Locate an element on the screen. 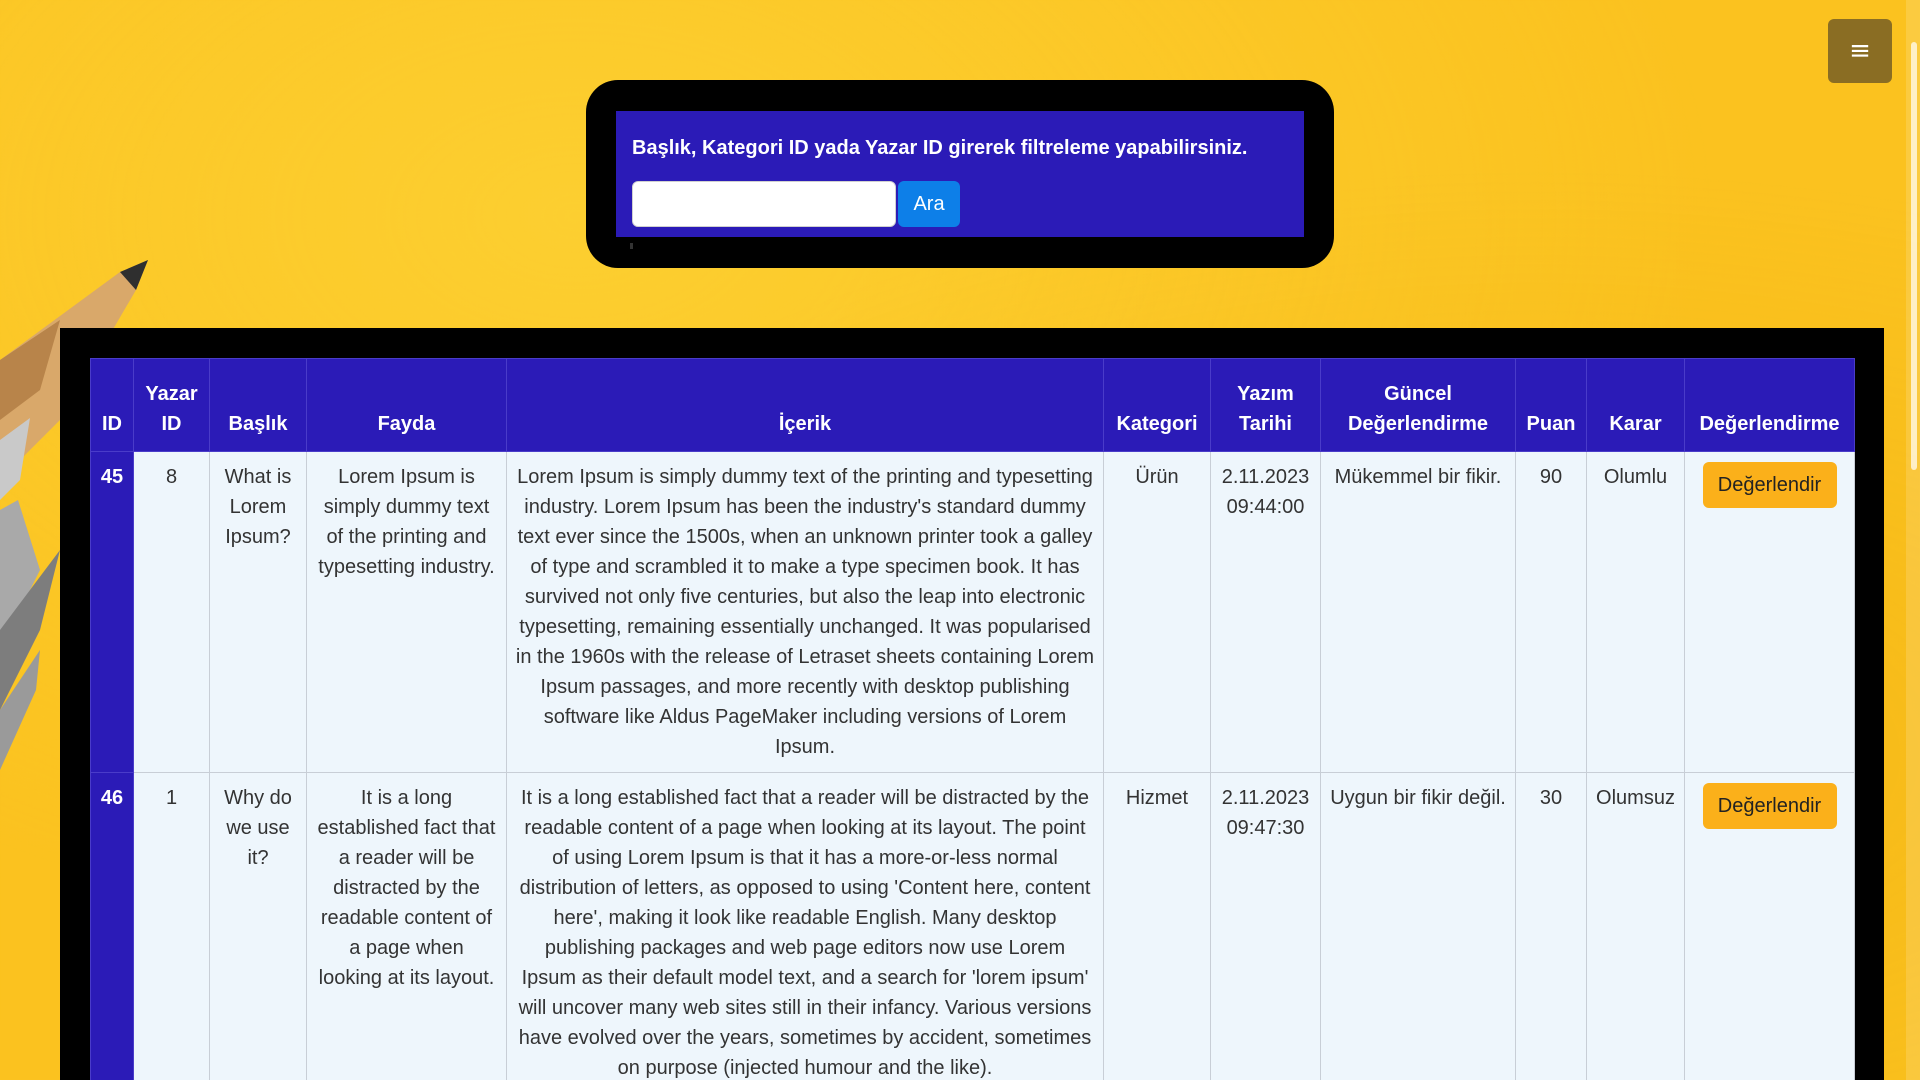 This screenshot has height=1080, width=1920. header-author-id: Yazar ID is located at coordinates (171, 405).